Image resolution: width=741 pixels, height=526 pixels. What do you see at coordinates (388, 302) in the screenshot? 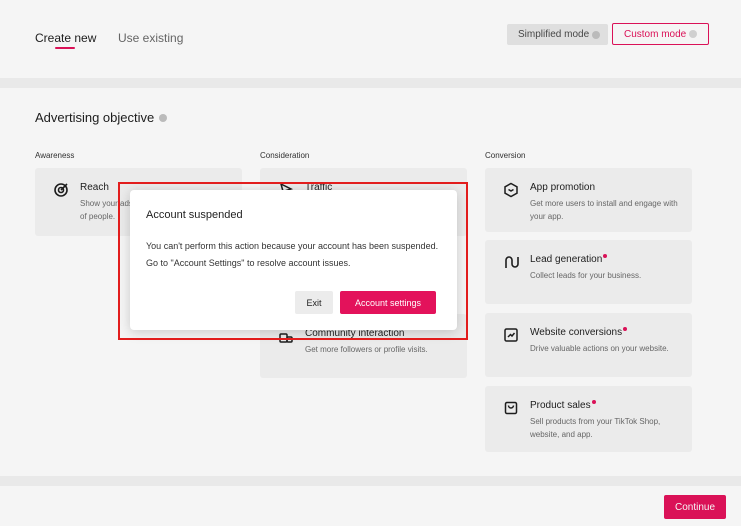
I see `account-settings-button: Account settings` at bounding box center [388, 302].